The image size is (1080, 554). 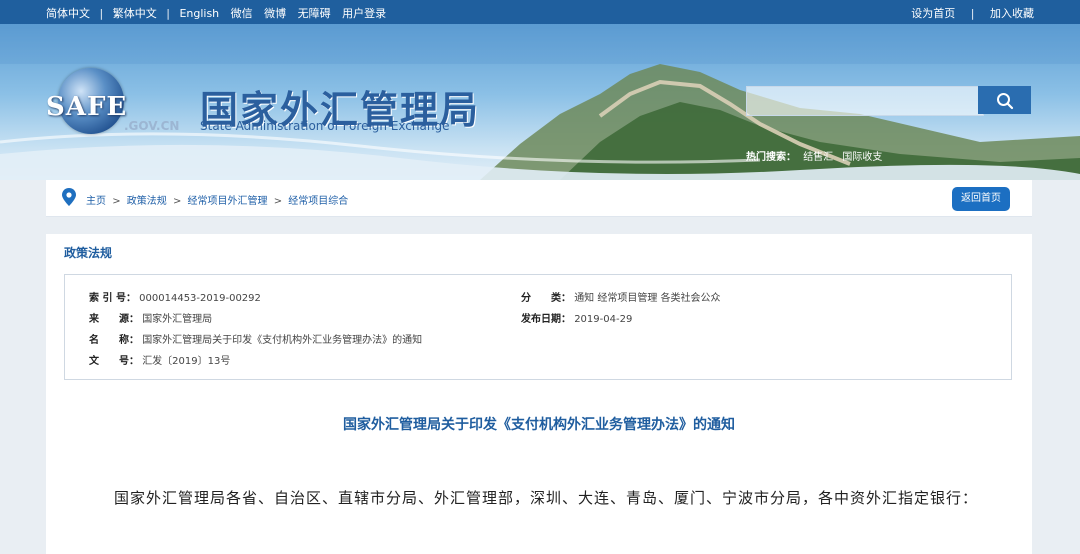 I want to click on meta-source-label: 来 源：, so click(x=114, y=319).